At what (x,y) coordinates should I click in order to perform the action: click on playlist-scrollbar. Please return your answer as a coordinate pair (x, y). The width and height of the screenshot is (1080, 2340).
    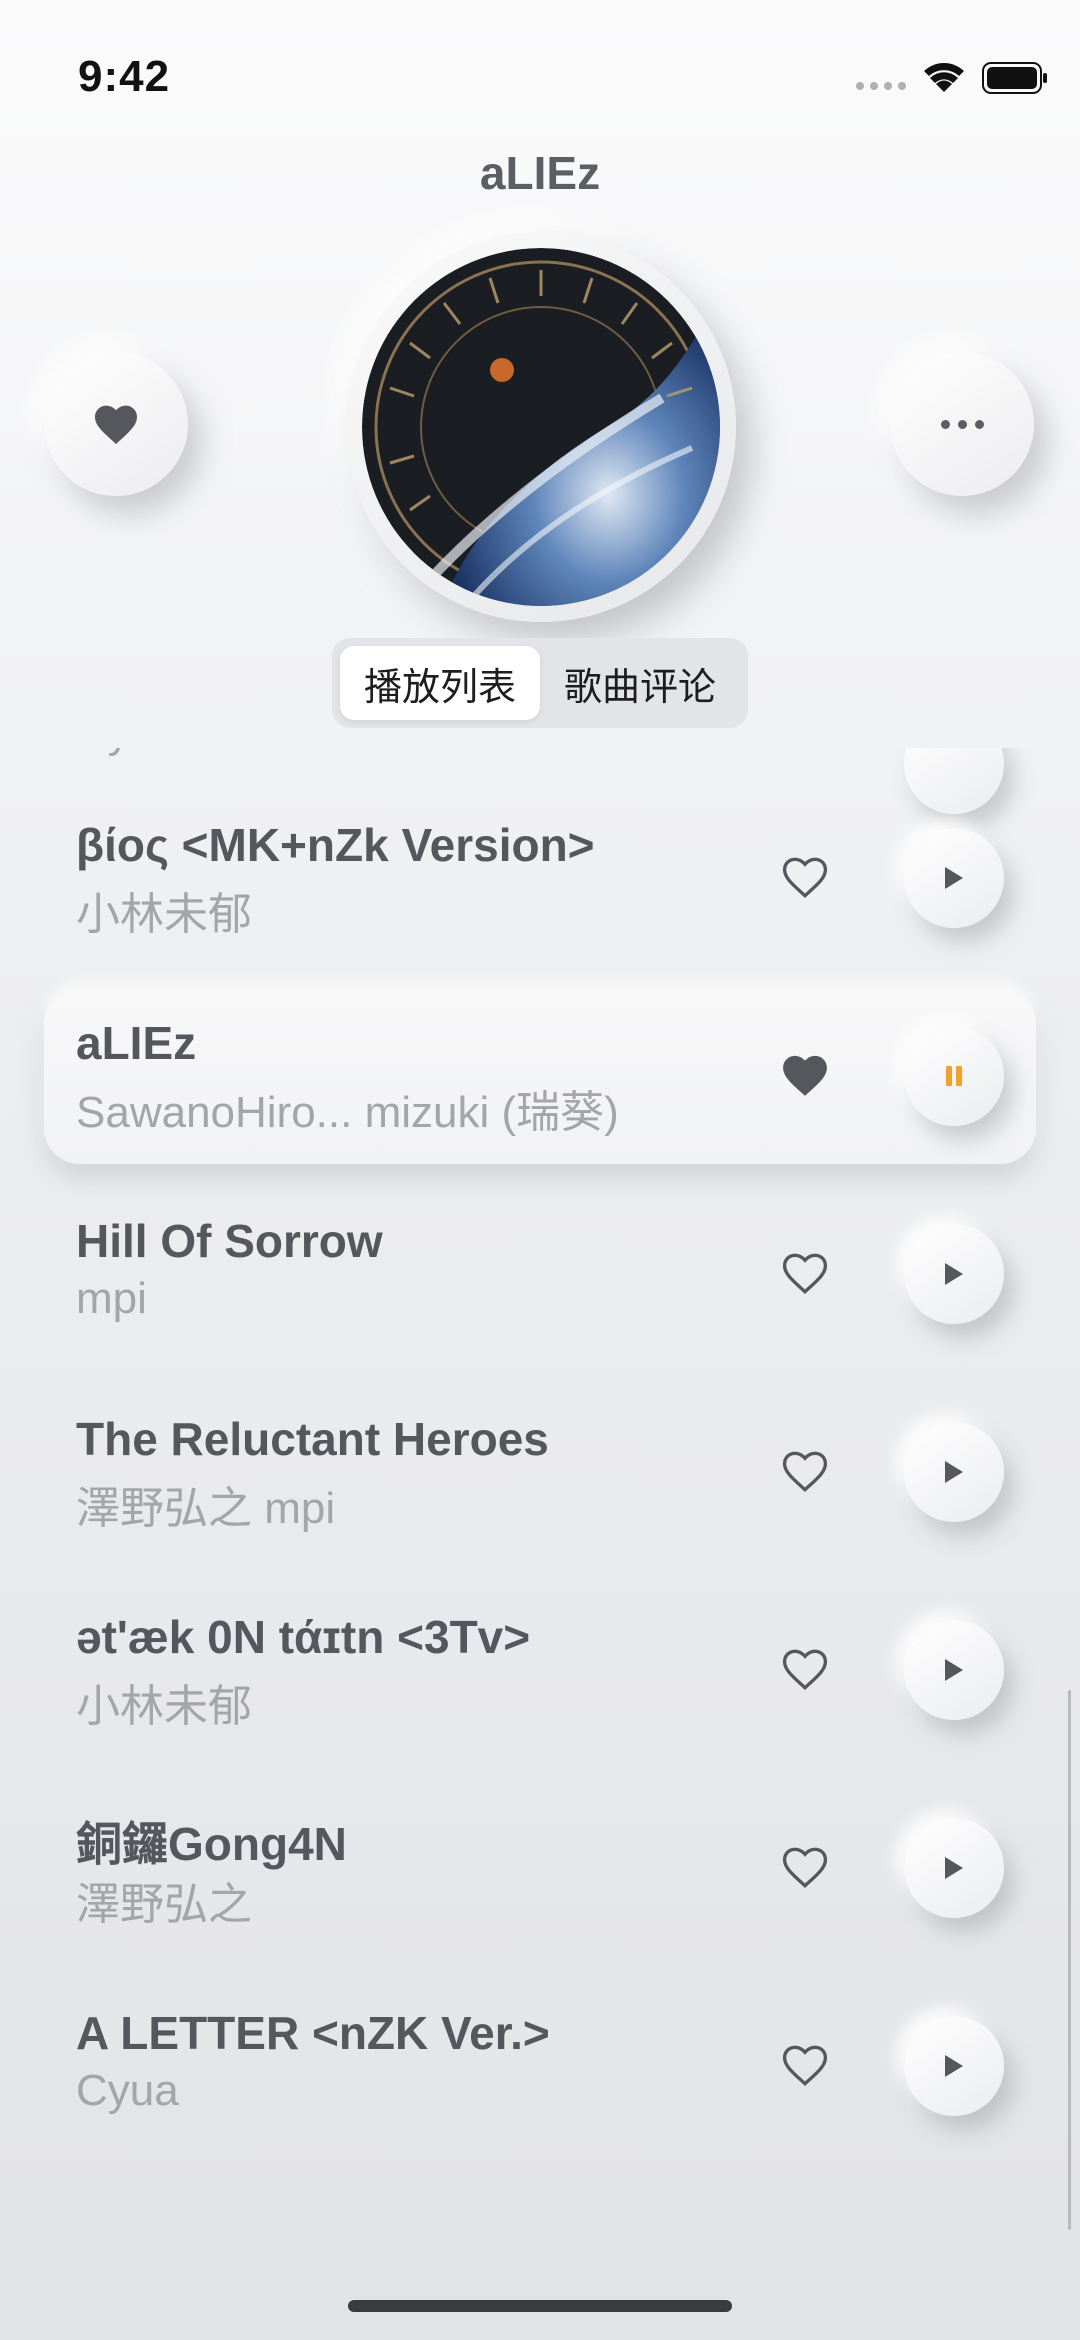
    Looking at the image, I should click on (1069, 1960).